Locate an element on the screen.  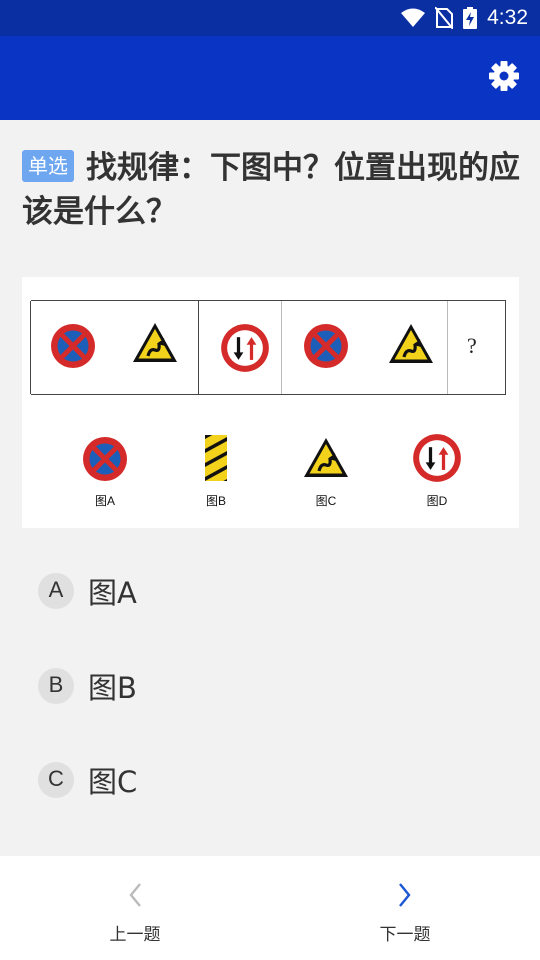
no-sim-icon is located at coordinates (444, 18).